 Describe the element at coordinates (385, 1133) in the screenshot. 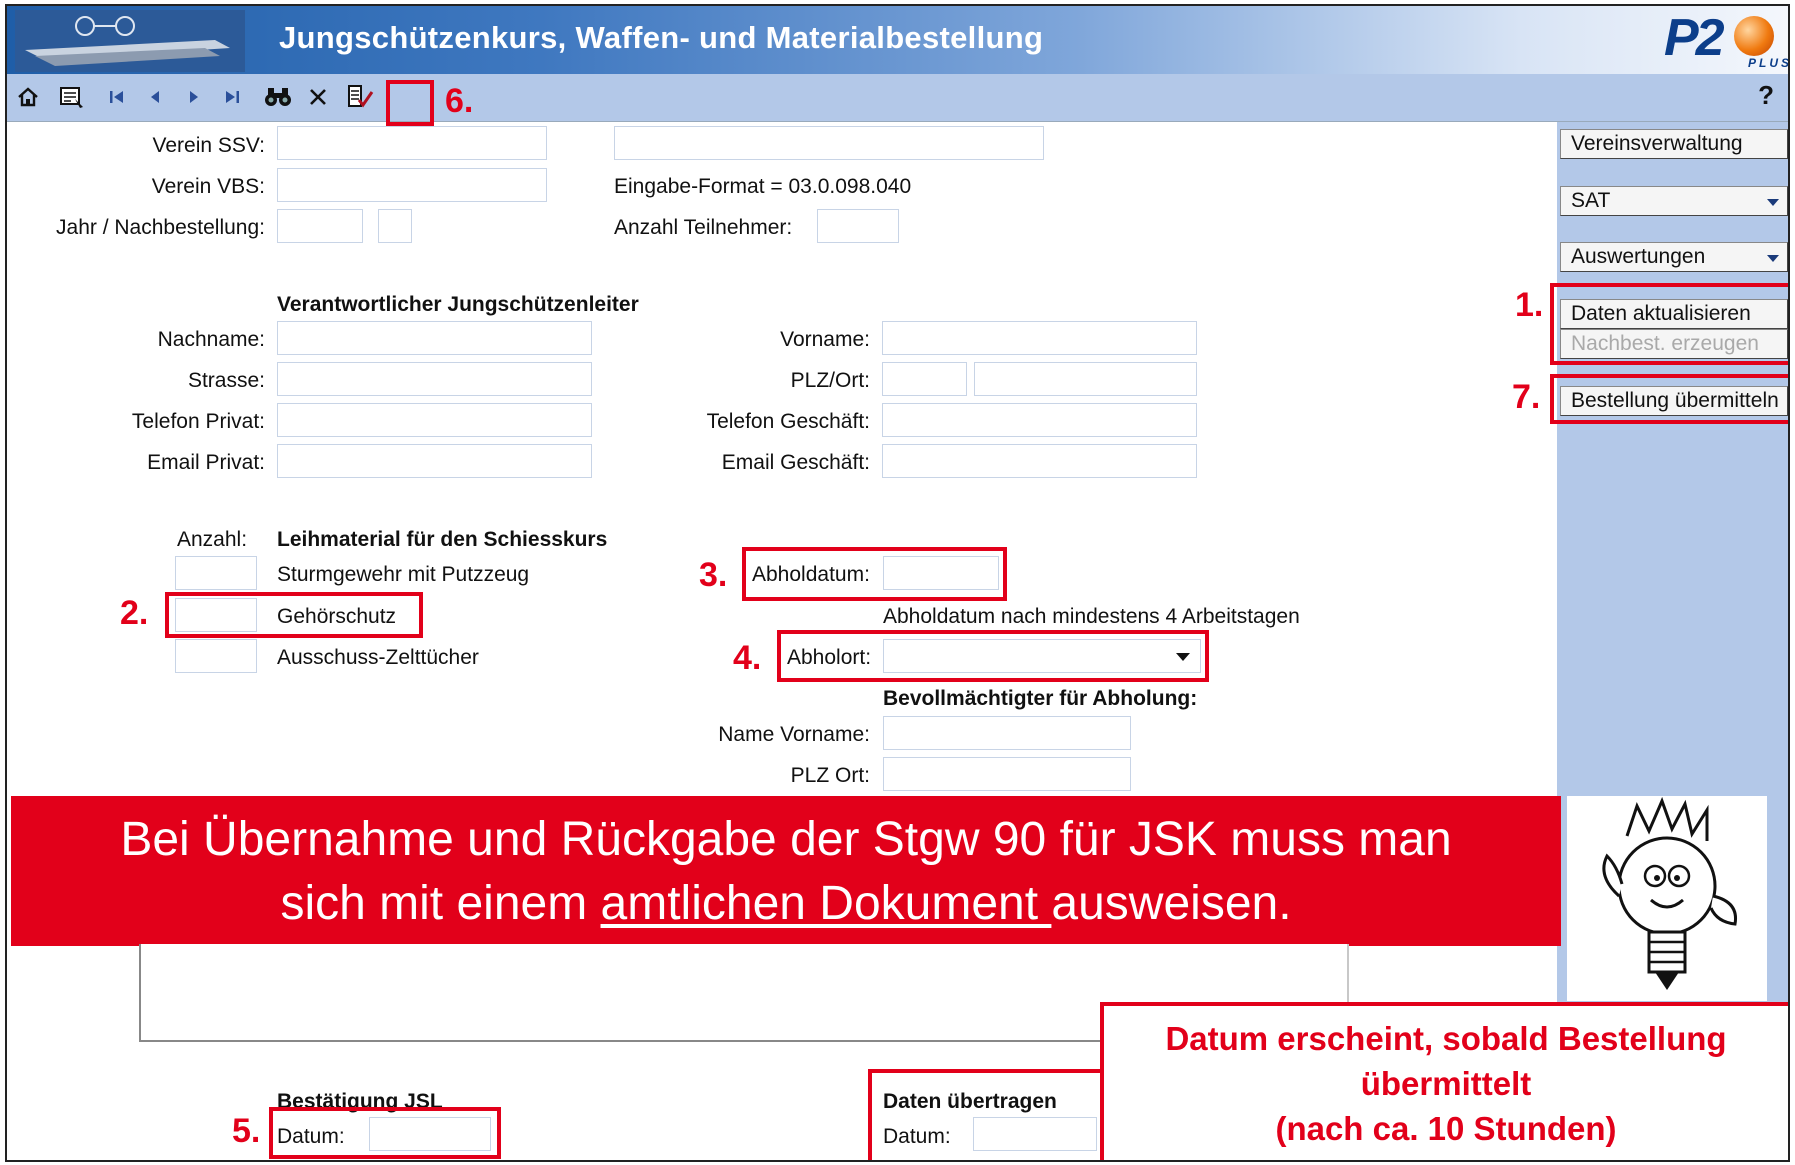

I see `step-5-highlight` at that location.